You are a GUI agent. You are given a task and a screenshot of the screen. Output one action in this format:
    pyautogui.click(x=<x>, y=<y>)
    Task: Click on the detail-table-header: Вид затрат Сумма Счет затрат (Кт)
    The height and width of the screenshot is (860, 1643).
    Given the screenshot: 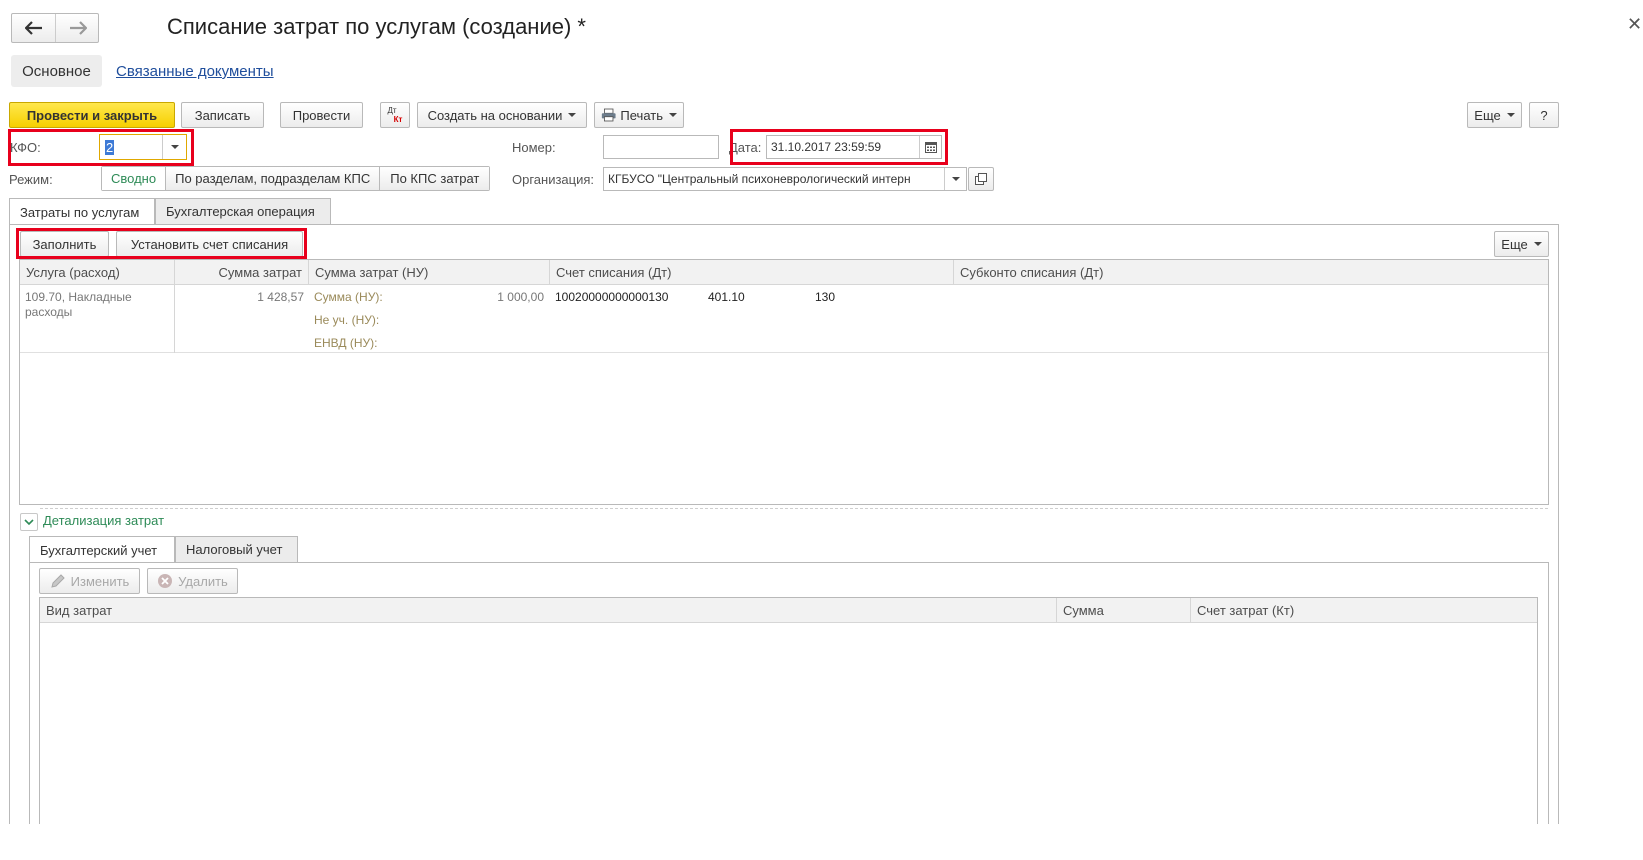 What is the action you would take?
    pyautogui.click(x=788, y=610)
    